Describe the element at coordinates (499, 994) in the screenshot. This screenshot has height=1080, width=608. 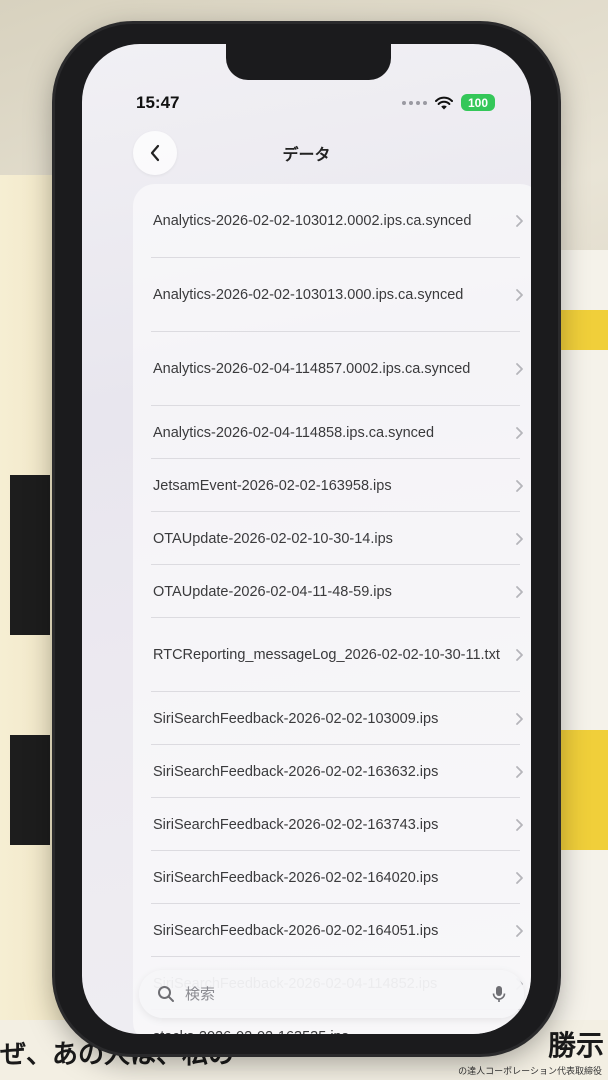
I see `microphone-icon` at that location.